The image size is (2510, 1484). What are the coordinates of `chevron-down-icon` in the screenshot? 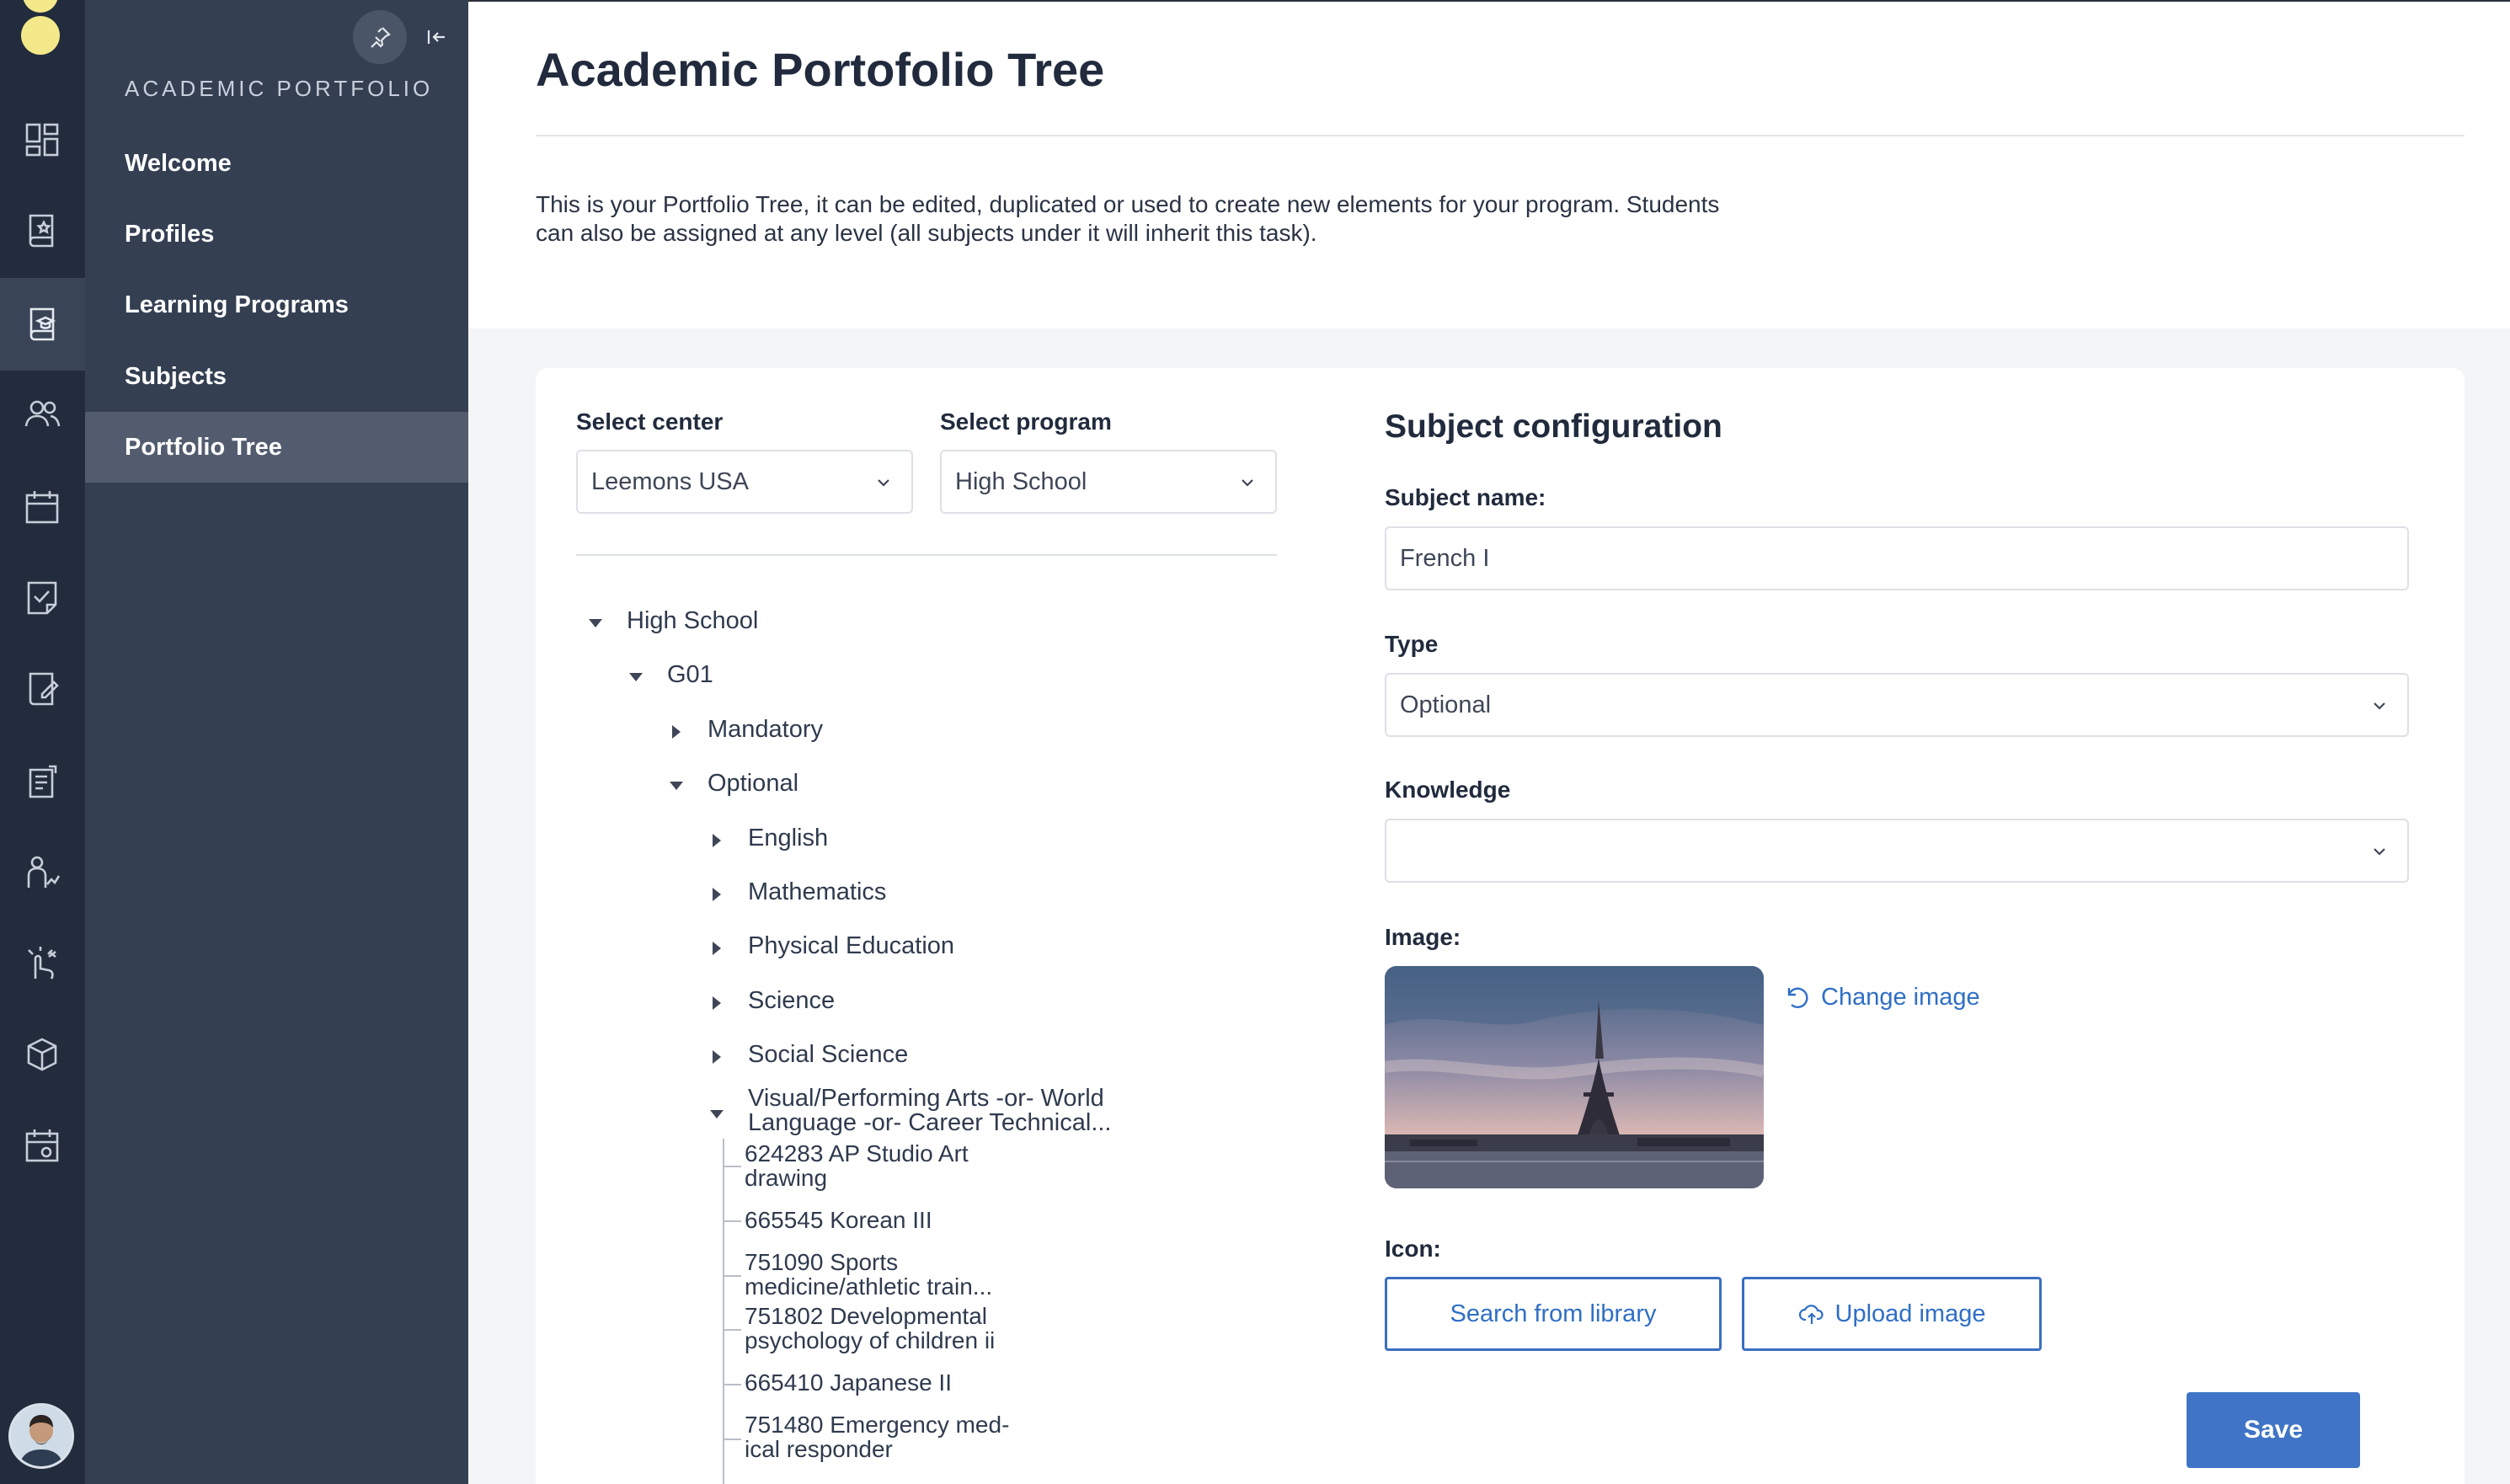 It's located at (2379, 706).